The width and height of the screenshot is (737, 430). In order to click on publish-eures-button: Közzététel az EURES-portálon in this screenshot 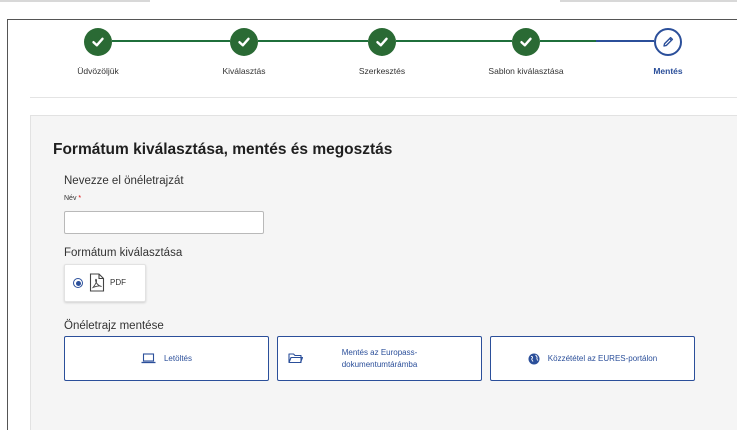, I will do `click(592, 358)`.